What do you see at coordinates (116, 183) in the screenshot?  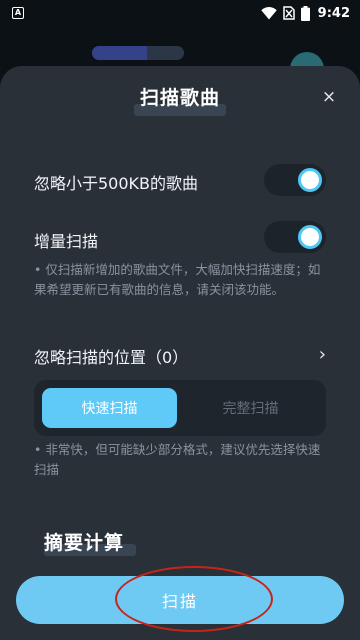 I see `ignore-small-songs-label: 忽略小于500KB的歌曲` at bounding box center [116, 183].